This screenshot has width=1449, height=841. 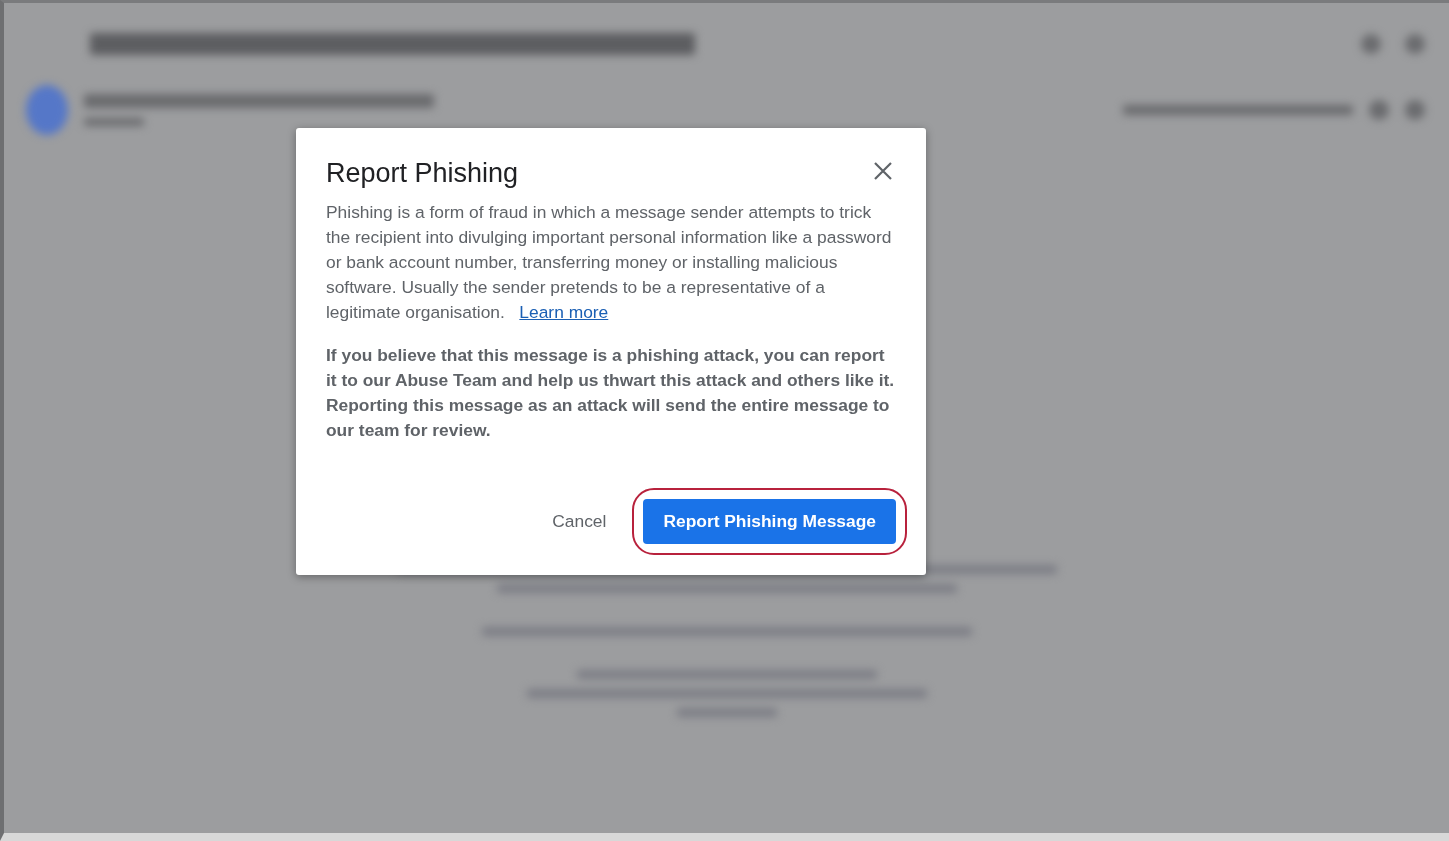 What do you see at coordinates (883, 171) in the screenshot?
I see `close-icon` at bounding box center [883, 171].